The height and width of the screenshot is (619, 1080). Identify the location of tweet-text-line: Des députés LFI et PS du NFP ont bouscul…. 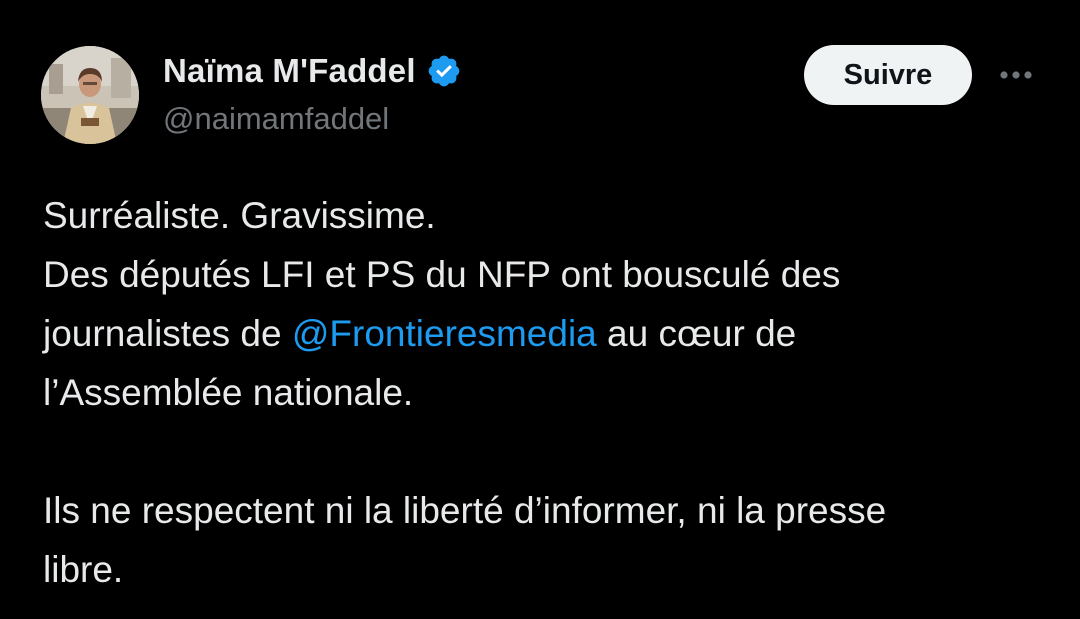
(442, 274).